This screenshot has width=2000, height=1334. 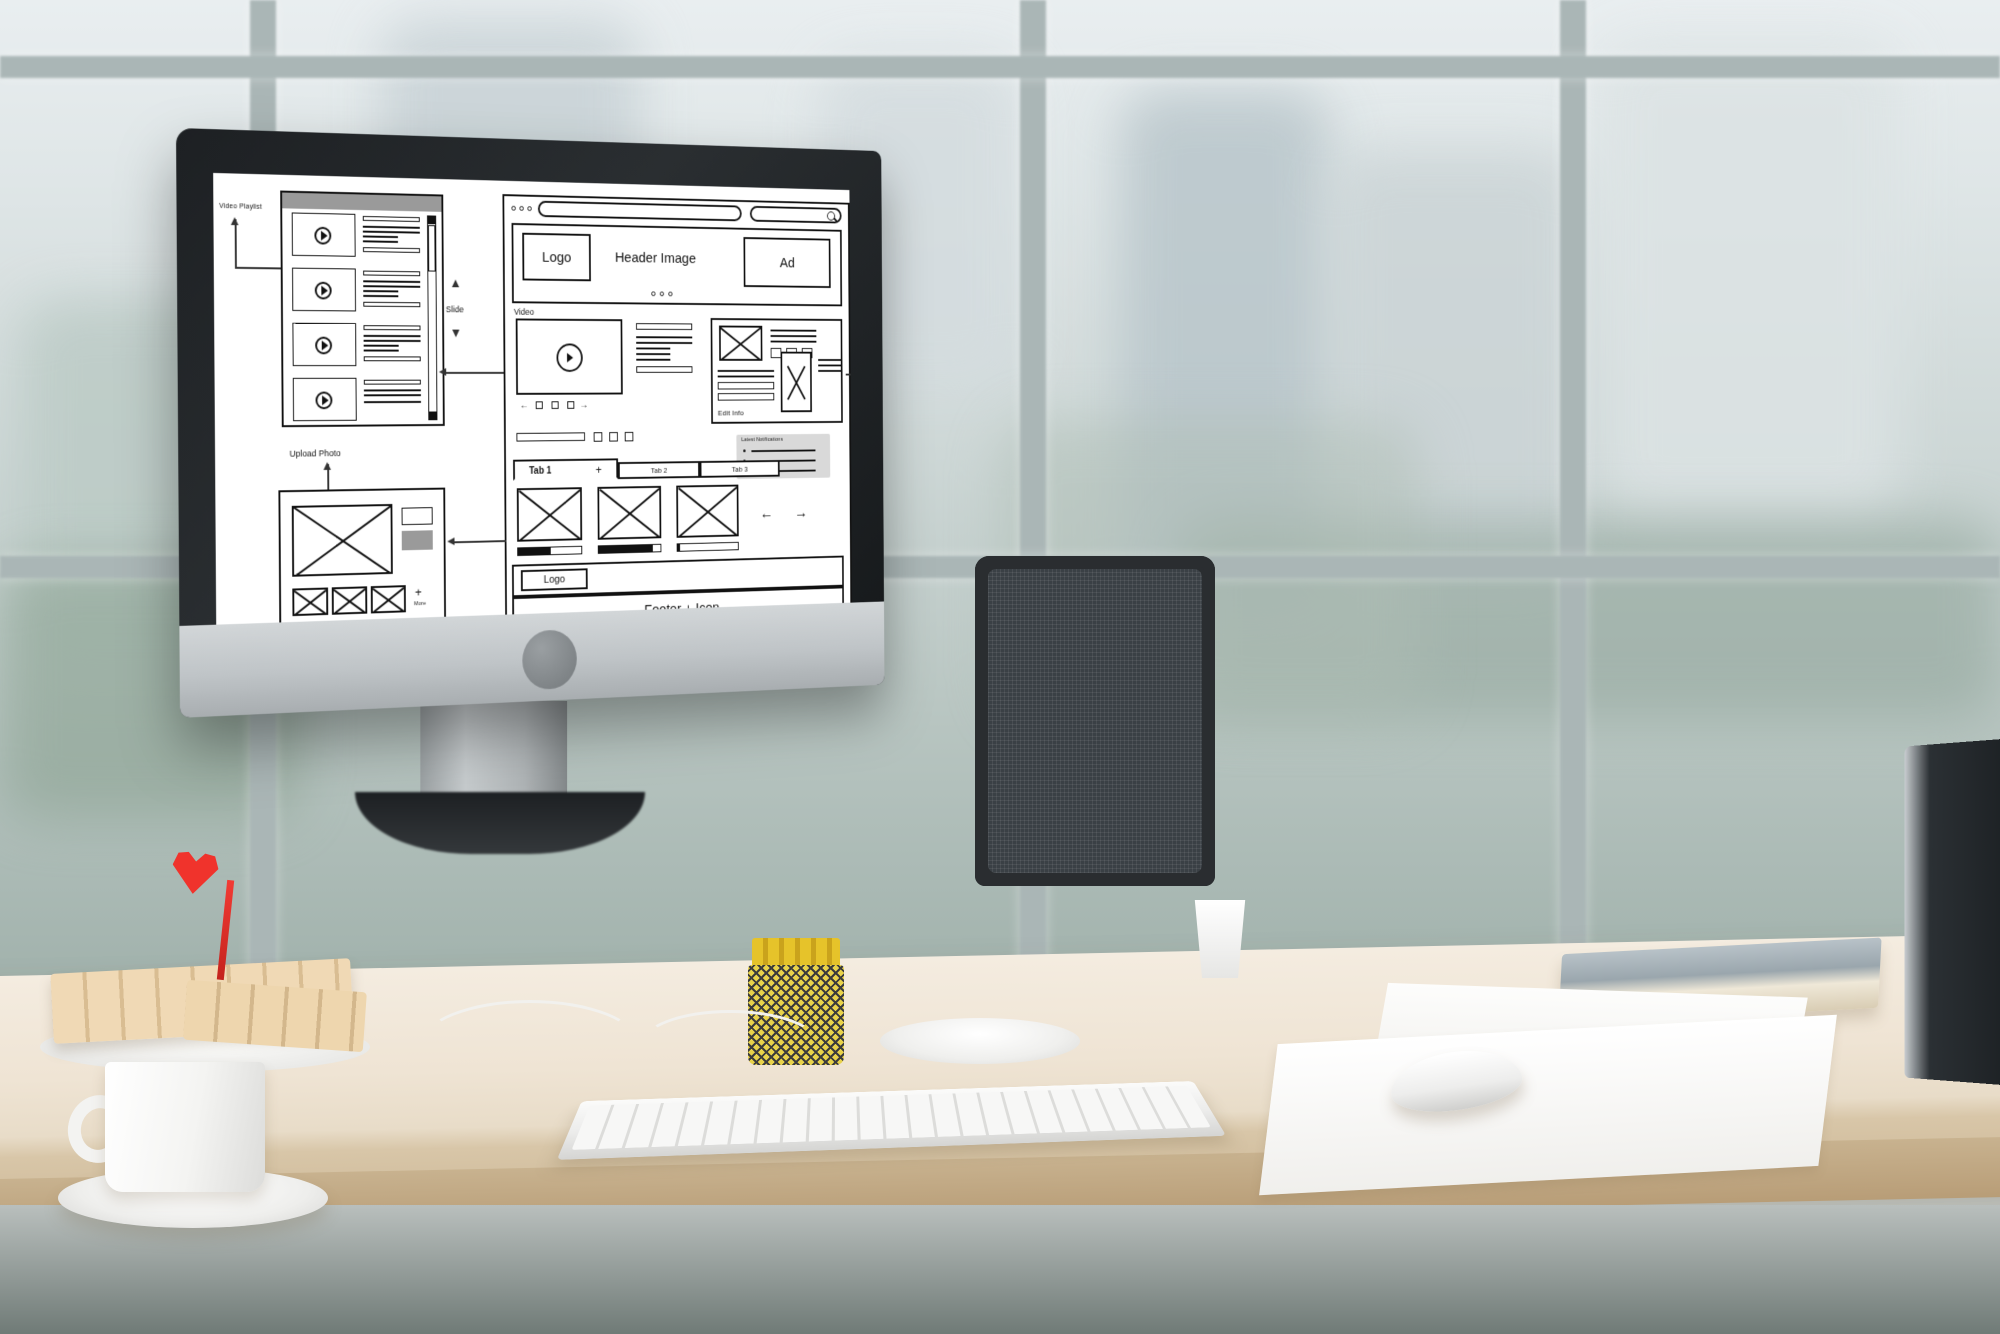 What do you see at coordinates (787, 262) in the screenshot?
I see `ad-box: Ad` at bounding box center [787, 262].